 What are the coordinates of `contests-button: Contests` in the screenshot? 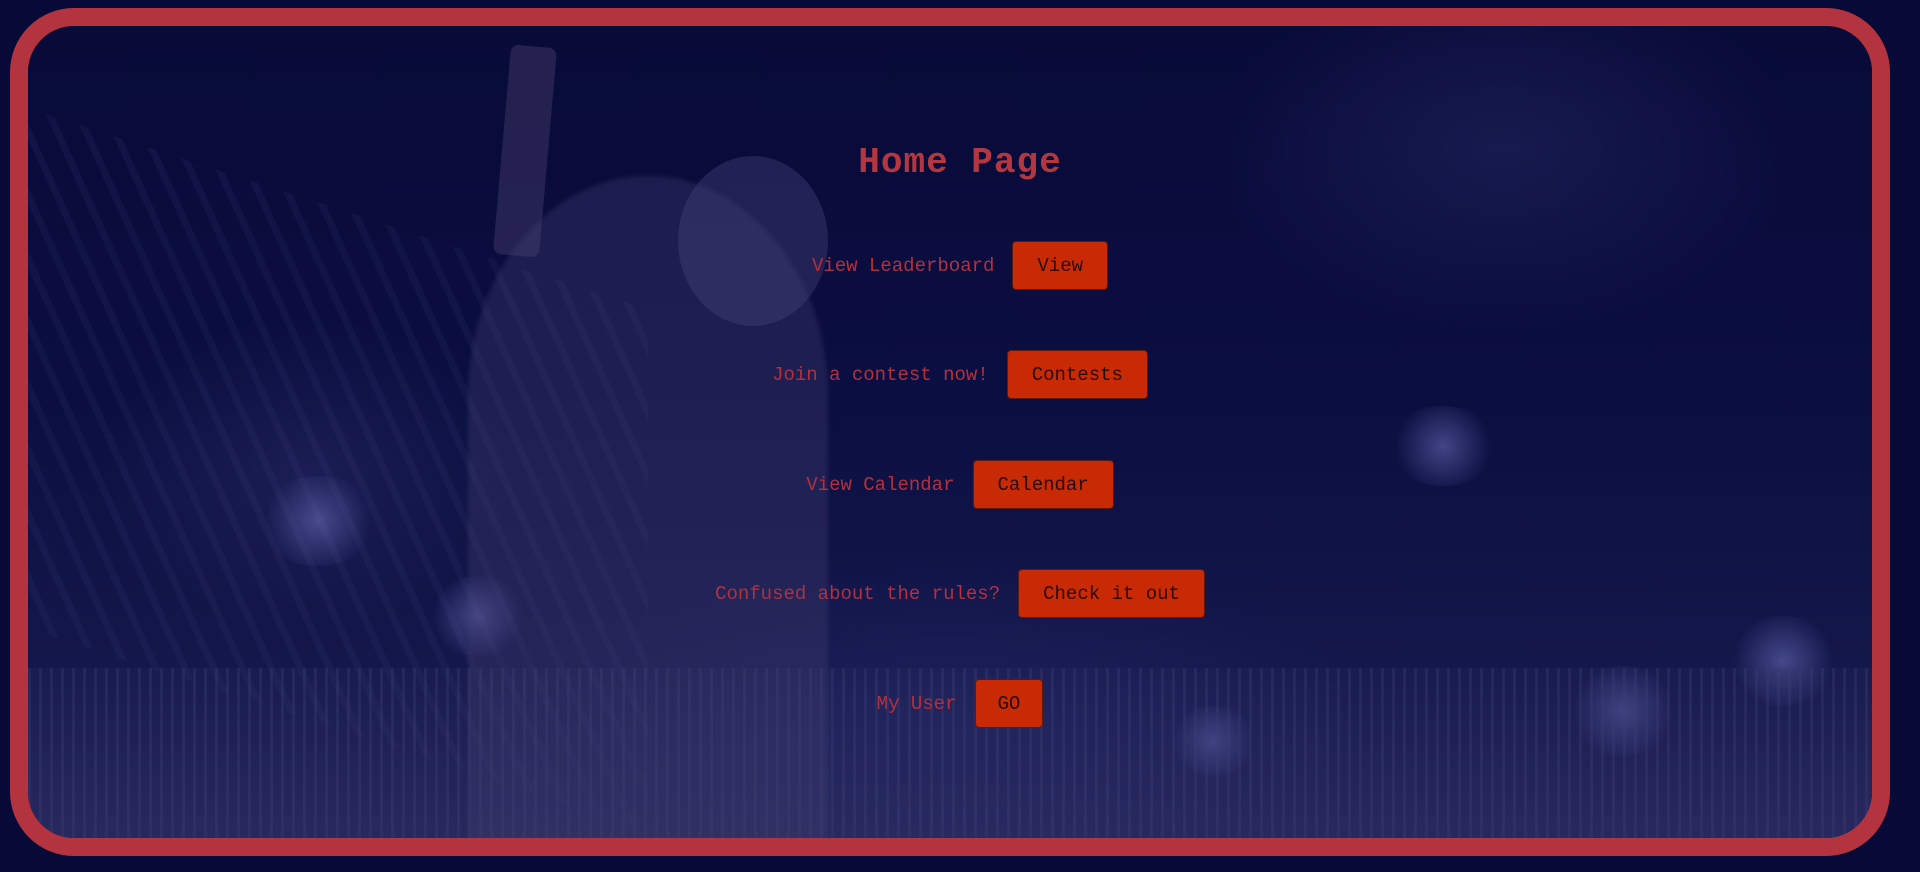 It's located at (1077, 374).